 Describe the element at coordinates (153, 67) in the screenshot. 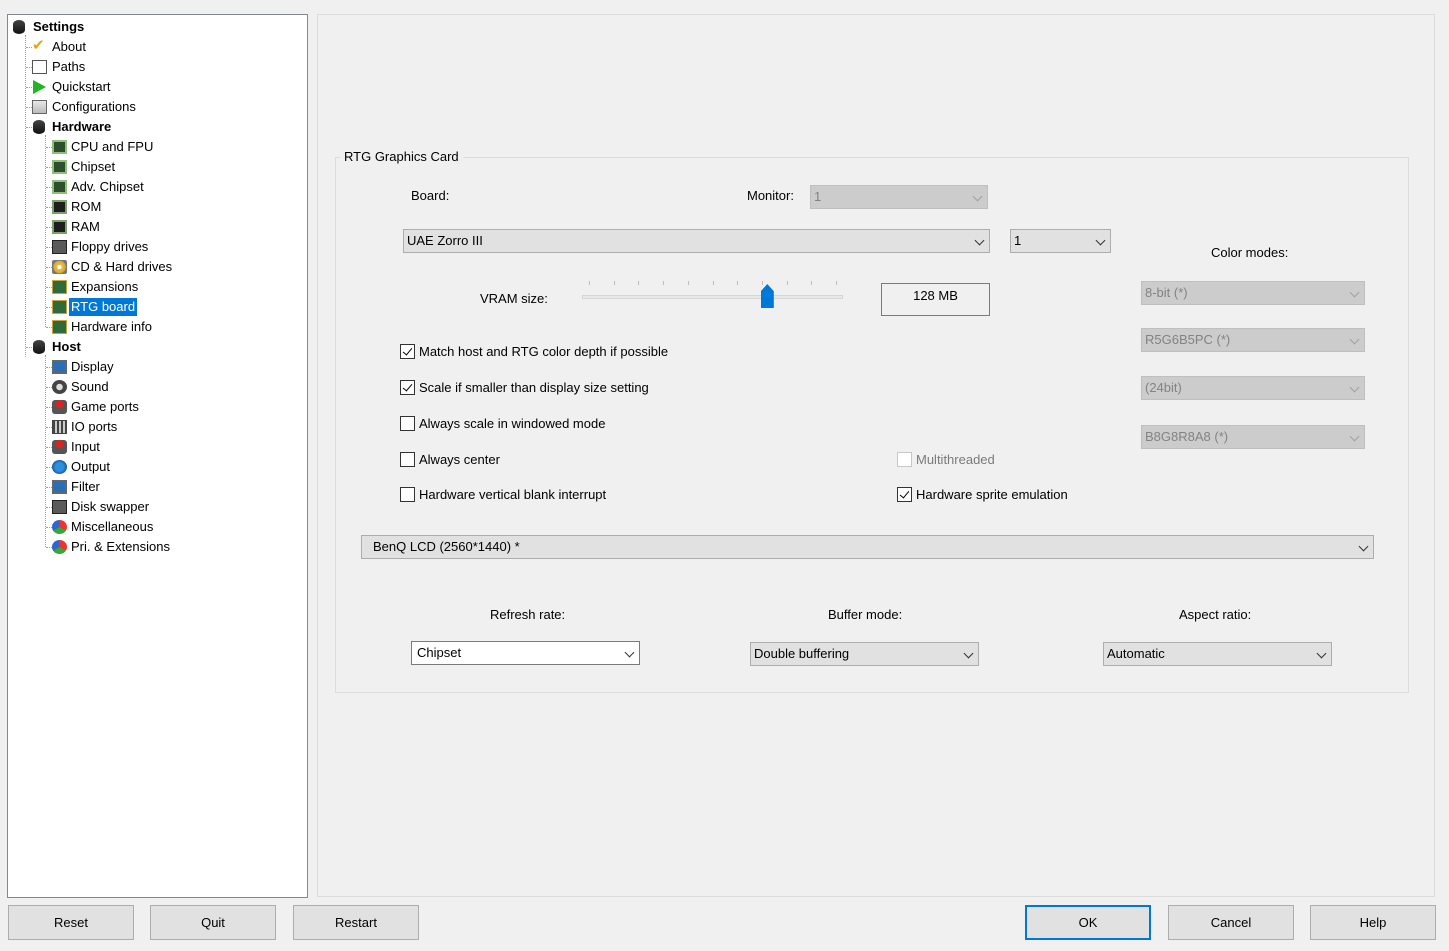

I see `tree-item-paths: Paths` at that location.